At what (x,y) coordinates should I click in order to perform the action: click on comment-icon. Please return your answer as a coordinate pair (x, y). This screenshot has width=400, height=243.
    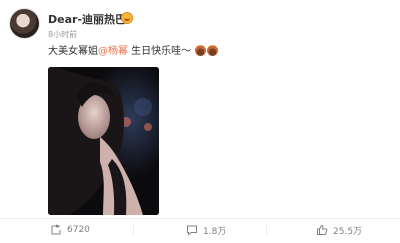
    Looking at the image, I should click on (192, 230).